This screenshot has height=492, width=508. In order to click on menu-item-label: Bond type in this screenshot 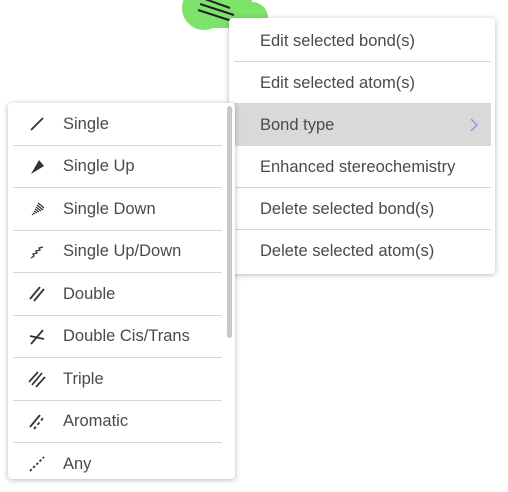, I will do `click(297, 124)`.